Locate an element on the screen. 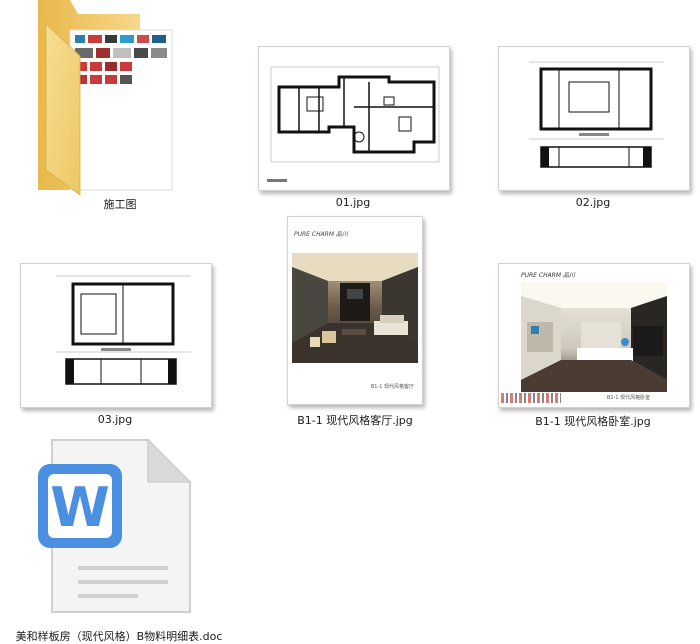 This screenshot has height=644, width=700. file-name: 03.jpg is located at coordinates (115, 419).